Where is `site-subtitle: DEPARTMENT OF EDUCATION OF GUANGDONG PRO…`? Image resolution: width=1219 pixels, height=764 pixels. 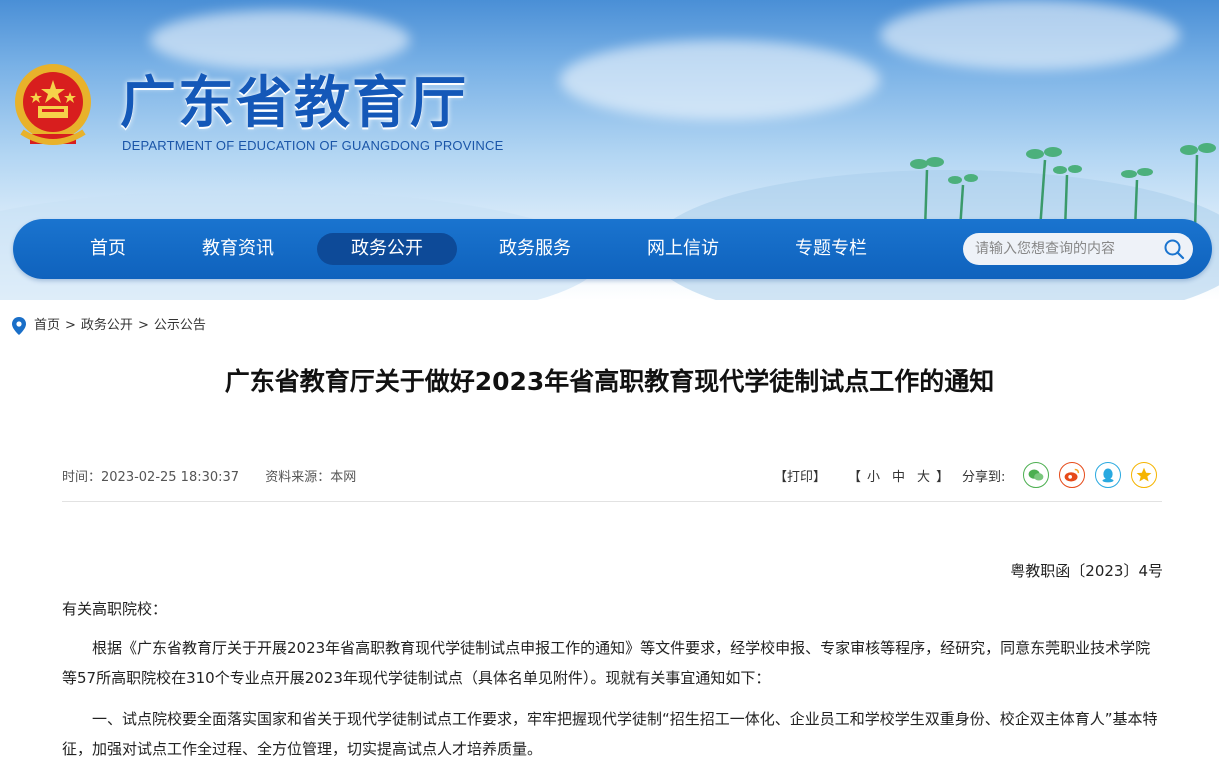 site-subtitle: DEPARTMENT OF EDUCATION OF GUANGDONG PRO… is located at coordinates (313, 145).